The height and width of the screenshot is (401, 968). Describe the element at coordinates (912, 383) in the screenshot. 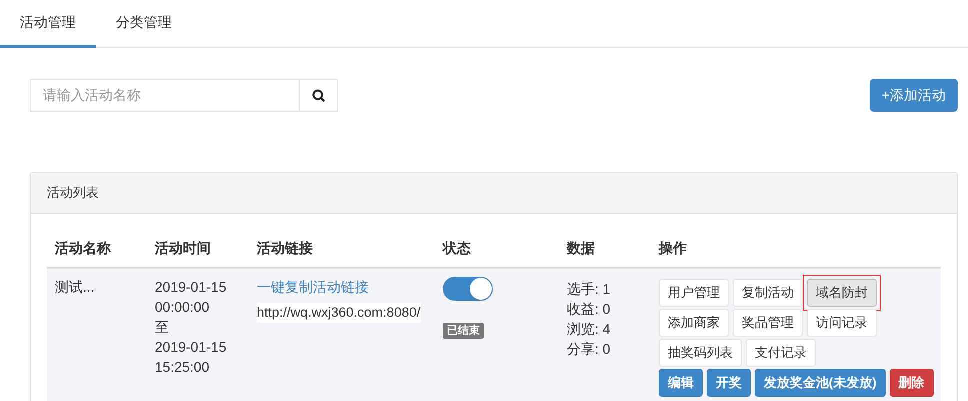

I see `action-button: 删除` at that location.